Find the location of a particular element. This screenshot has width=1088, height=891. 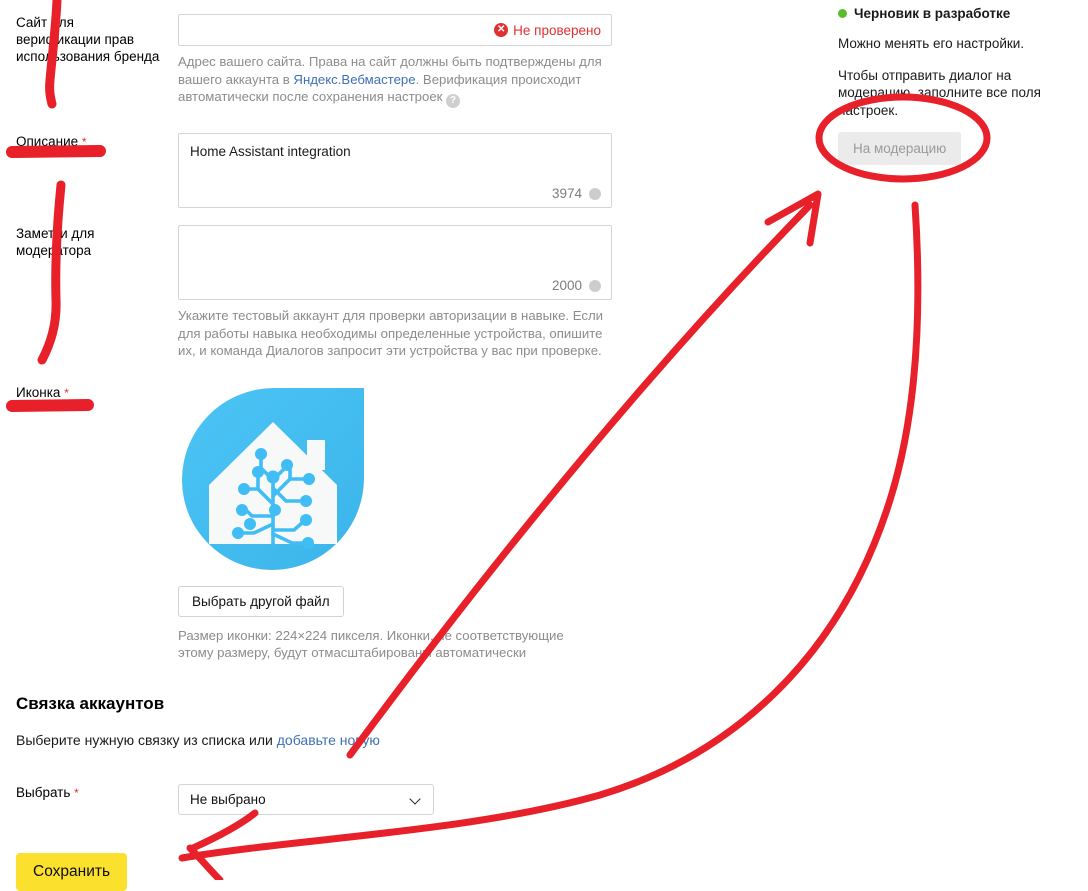

account-linking-select: Не выбрано is located at coordinates (306, 799).